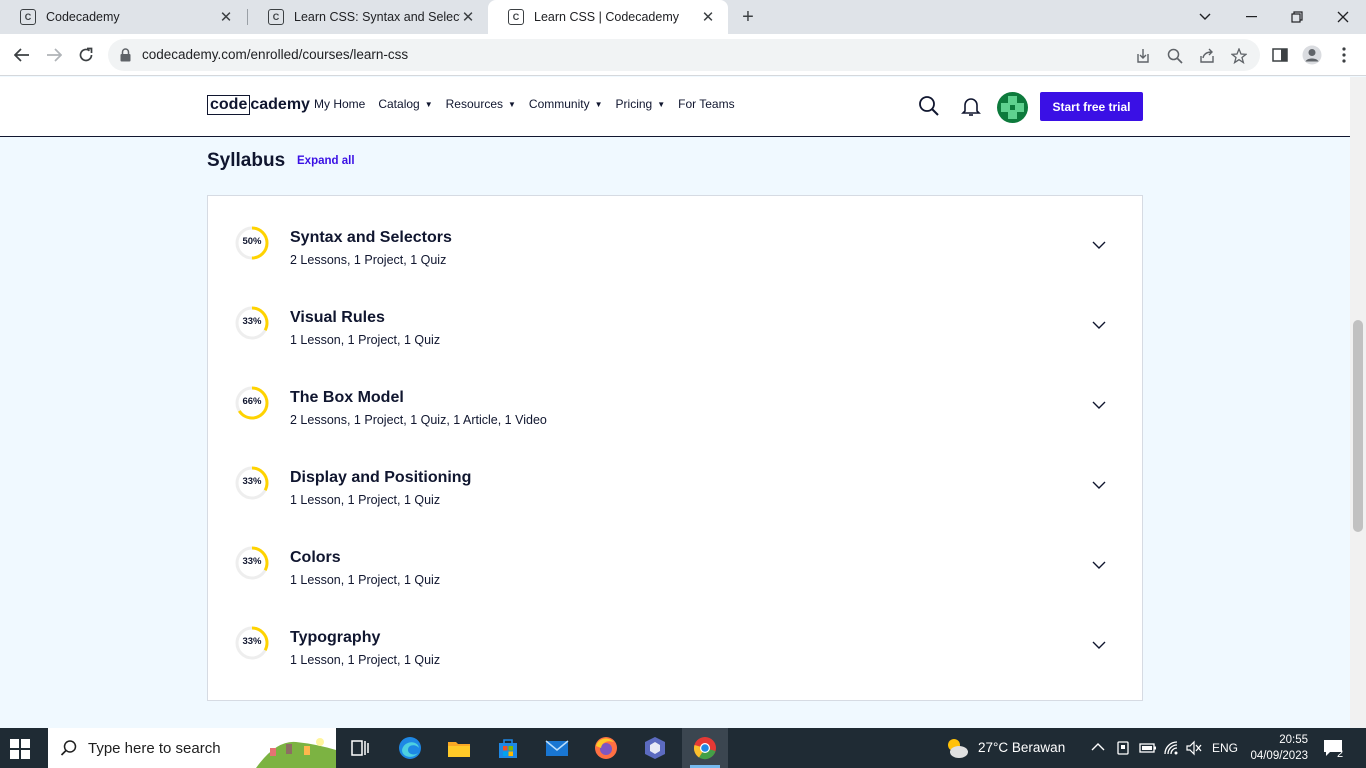 This screenshot has width=1366, height=768. I want to click on edge-browser-icon, so click(410, 748).